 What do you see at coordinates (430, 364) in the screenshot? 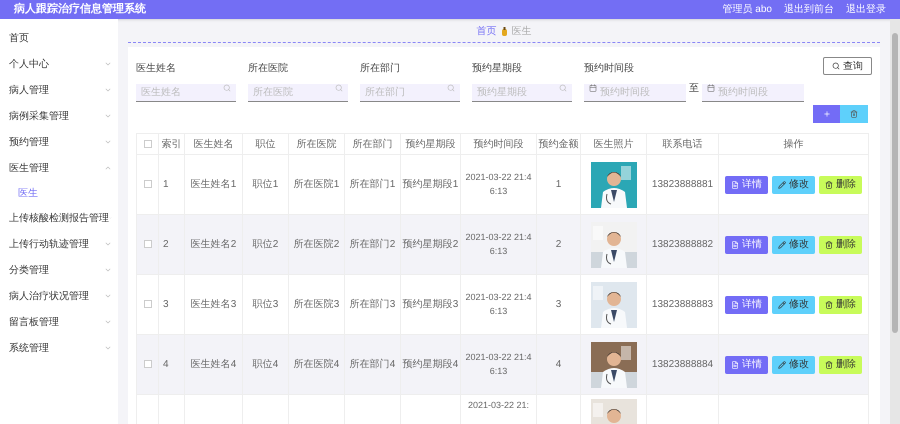
I see `table-cell: 预约星期段4` at bounding box center [430, 364].